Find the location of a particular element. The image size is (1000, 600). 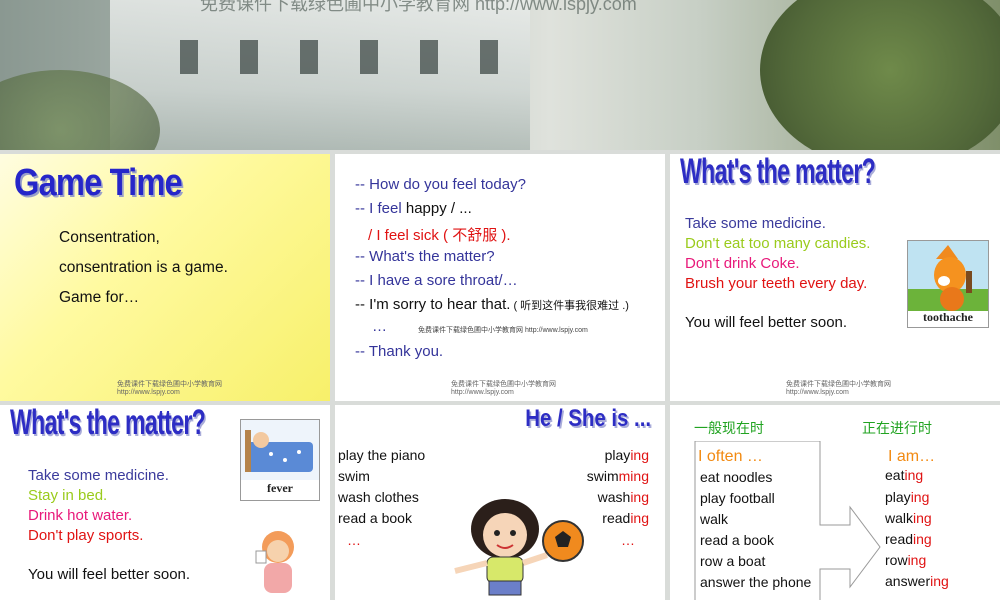

verb-ing-form: playing is located at coordinates (627, 455).